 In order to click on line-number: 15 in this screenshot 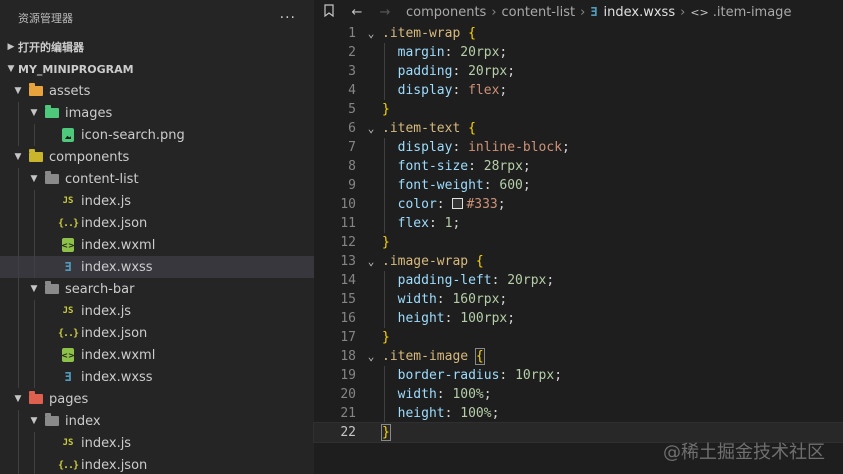, I will do `click(348, 299)`.